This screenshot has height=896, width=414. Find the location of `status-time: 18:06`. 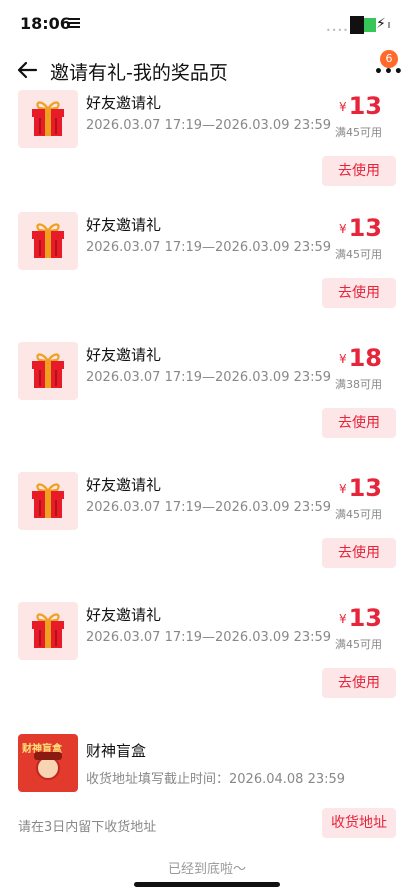

status-time: 18:06 is located at coordinates (45, 23).